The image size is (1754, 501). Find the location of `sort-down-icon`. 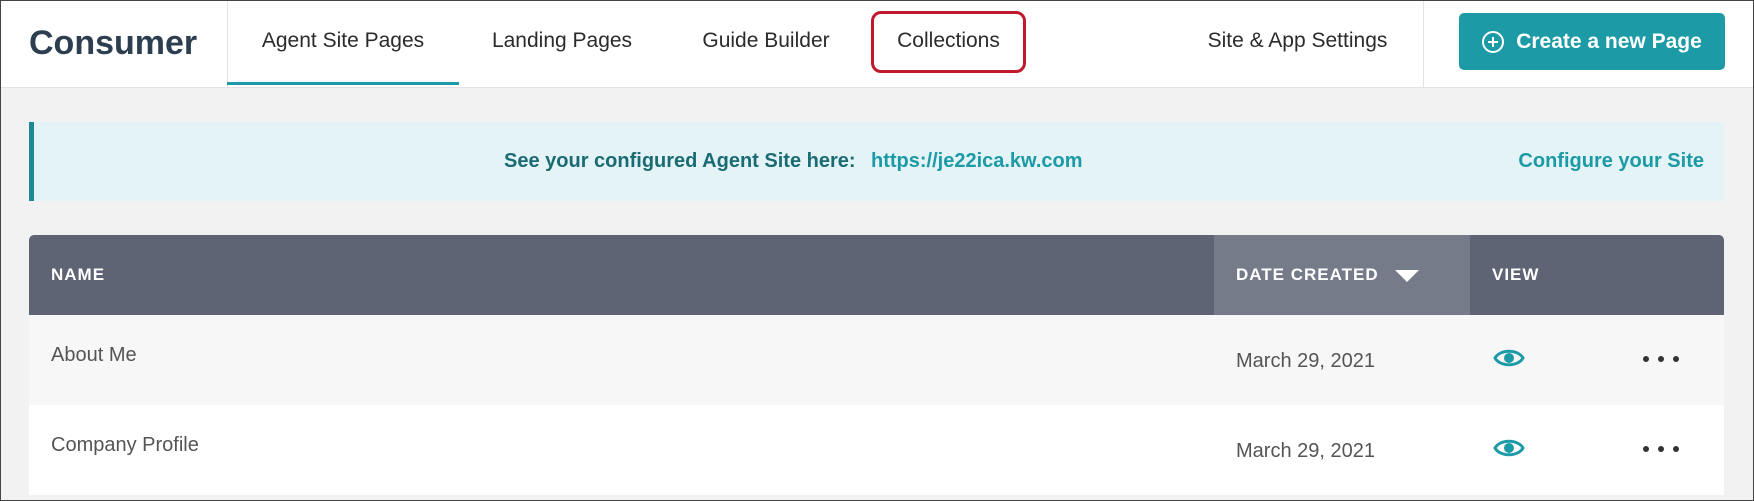

sort-down-icon is located at coordinates (1406, 275).